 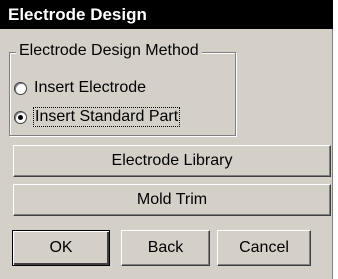 I want to click on back-button: Back, so click(x=165, y=248).